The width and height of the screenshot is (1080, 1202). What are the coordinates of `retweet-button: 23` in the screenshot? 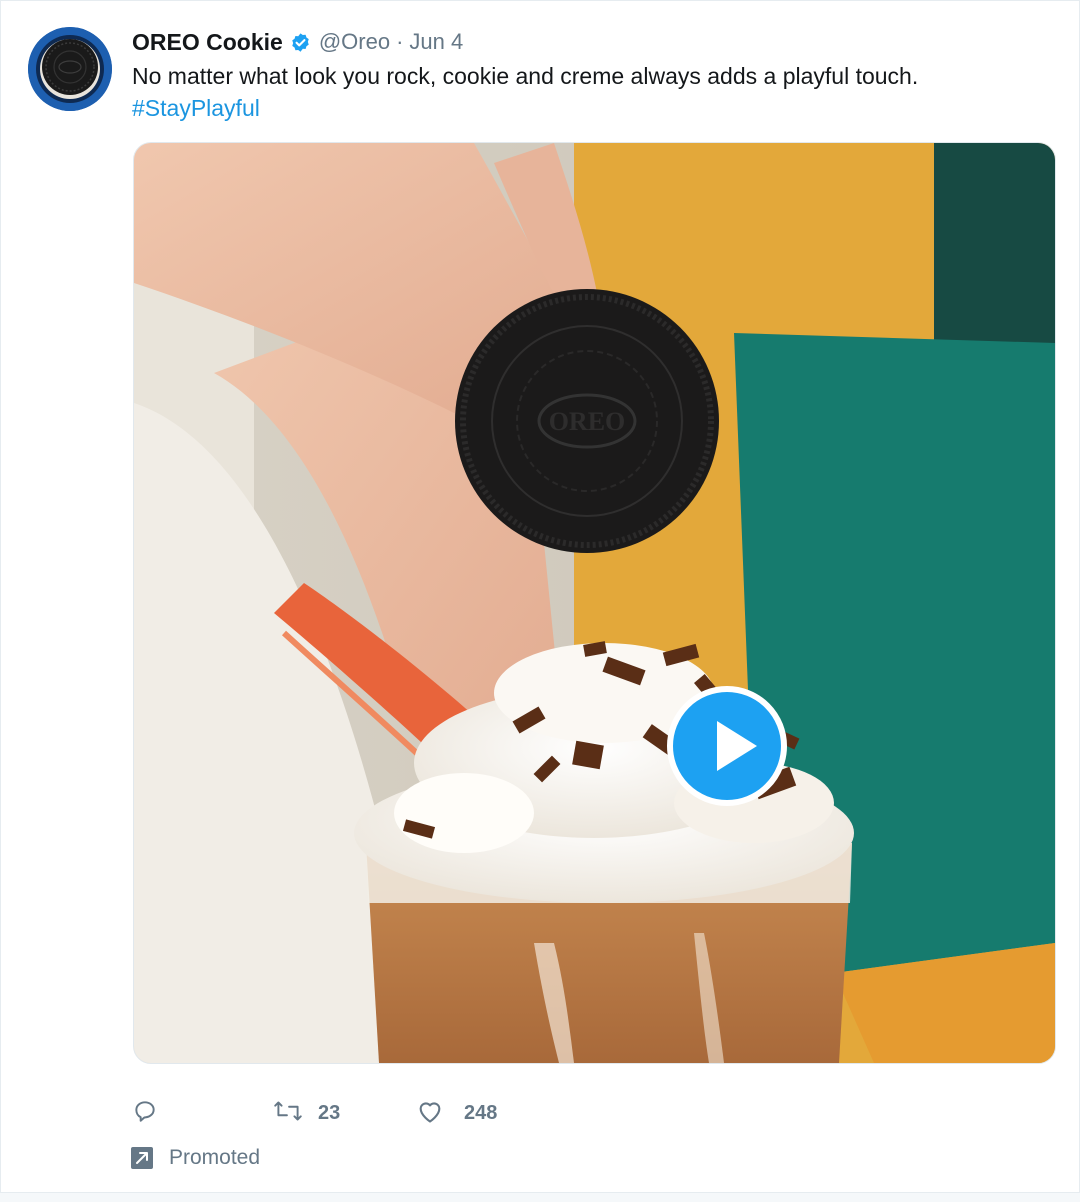 It's located at (306, 1113).